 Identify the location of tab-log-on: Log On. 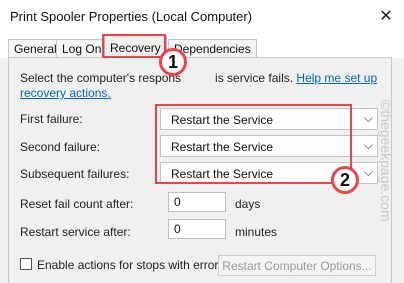
(82, 48).